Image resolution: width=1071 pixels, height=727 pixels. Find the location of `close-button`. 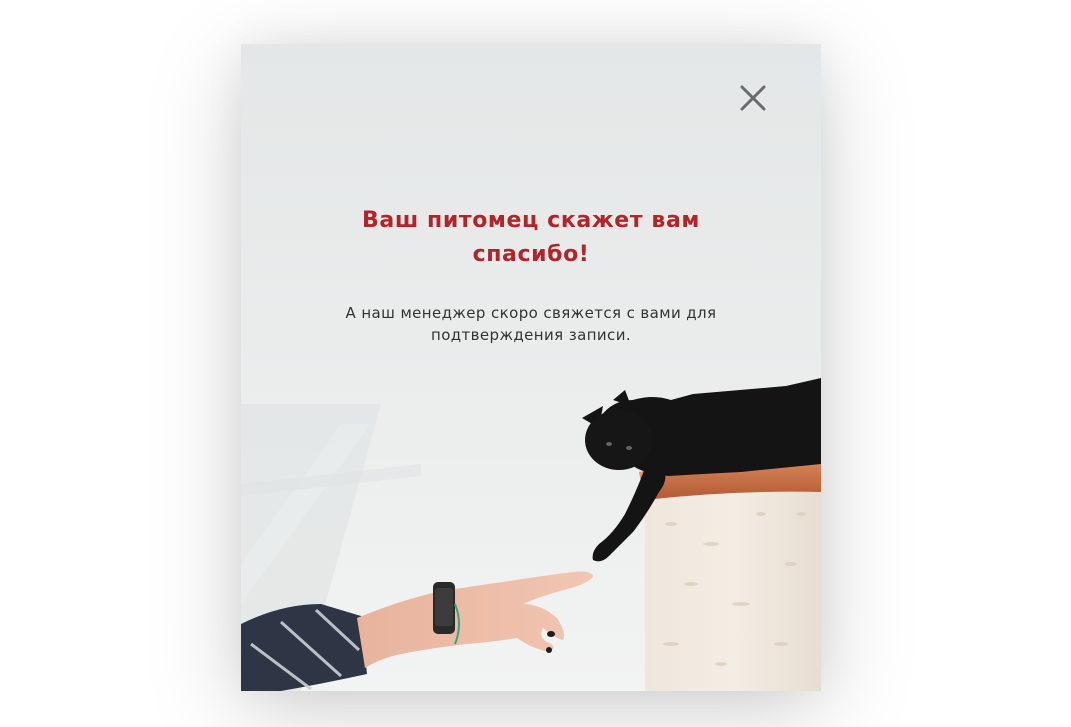

close-button is located at coordinates (753, 98).